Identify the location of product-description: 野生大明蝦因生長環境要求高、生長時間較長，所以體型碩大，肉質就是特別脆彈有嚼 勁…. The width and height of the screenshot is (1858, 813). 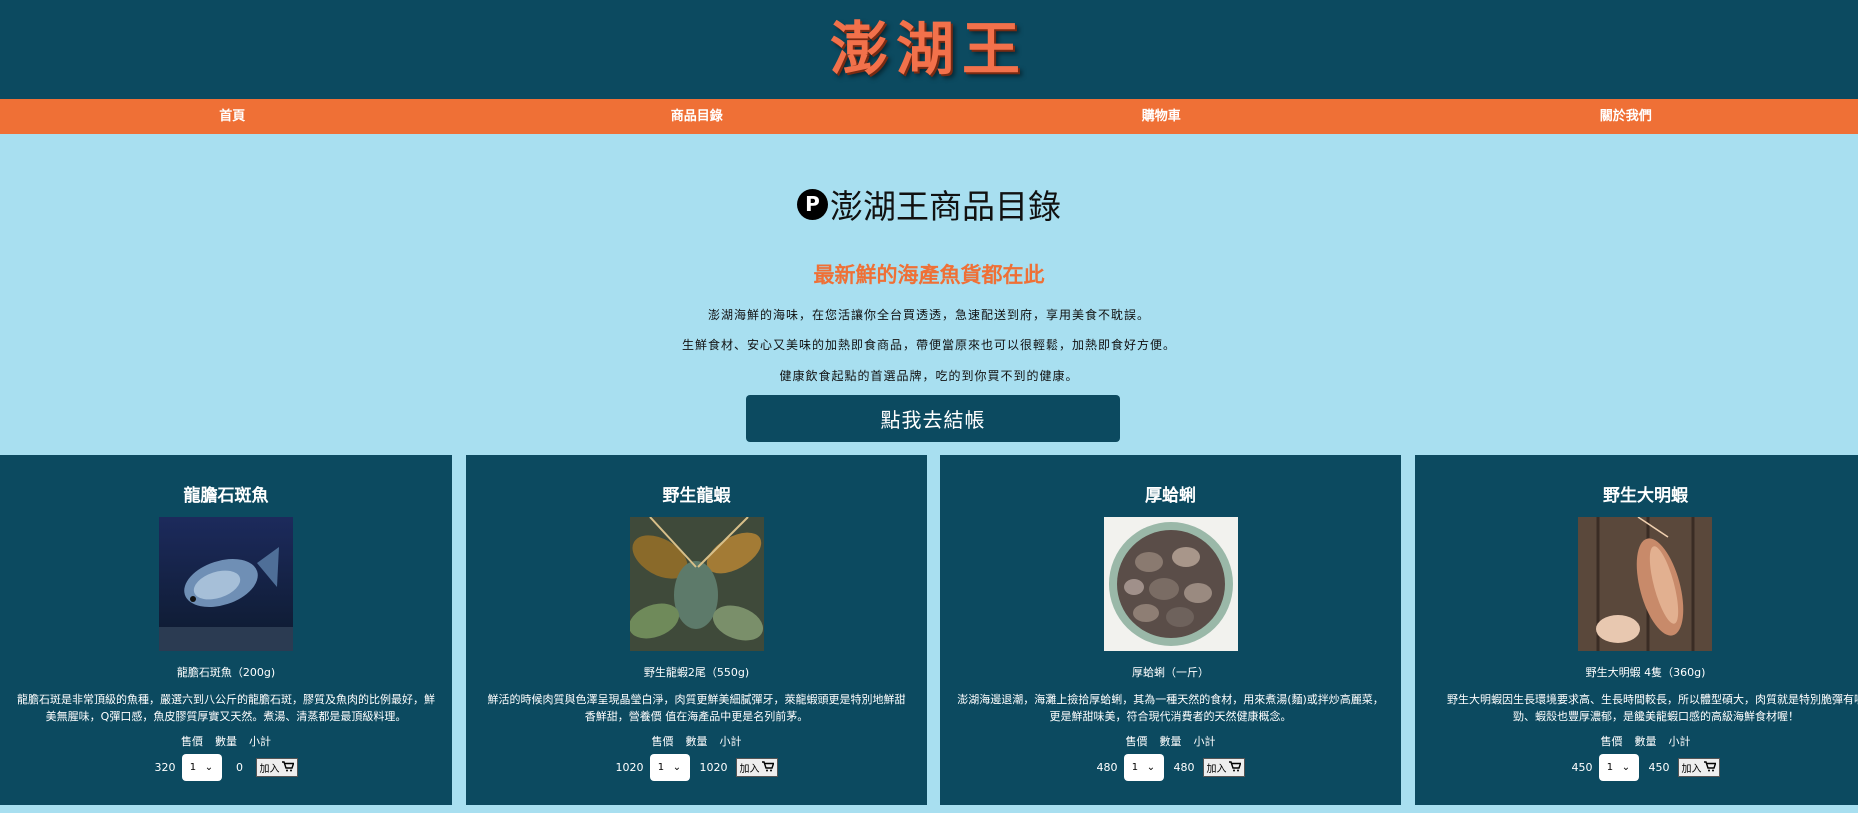
(1652, 708).